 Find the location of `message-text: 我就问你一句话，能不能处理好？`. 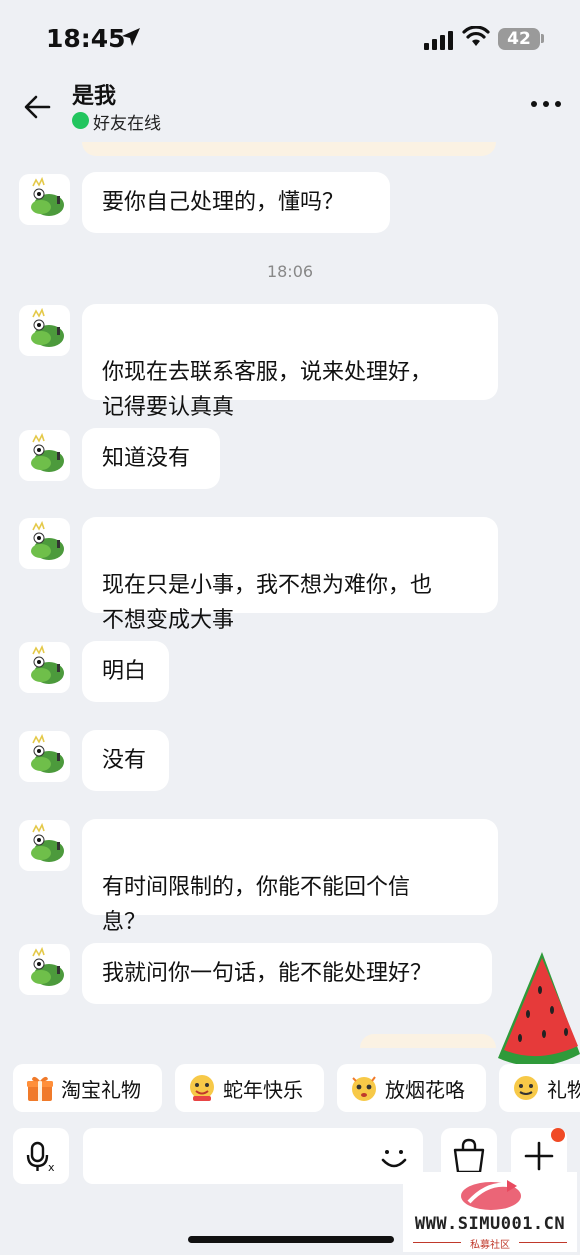

message-text: 我就问你一句话，能不能处理好？ is located at coordinates (267, 973).